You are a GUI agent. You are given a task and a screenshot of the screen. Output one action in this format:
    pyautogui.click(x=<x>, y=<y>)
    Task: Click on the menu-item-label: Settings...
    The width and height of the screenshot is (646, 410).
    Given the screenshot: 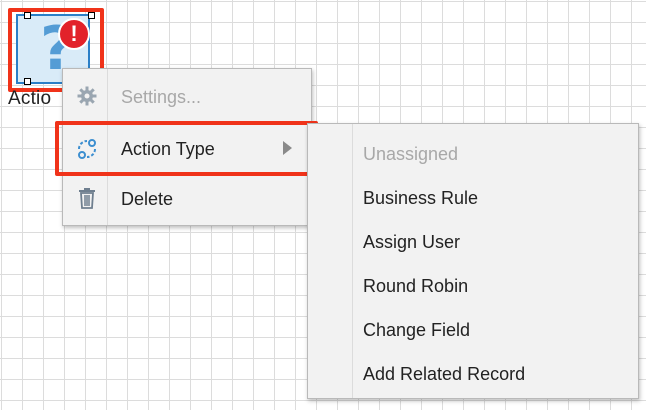 What is the action you would take?
    pyautogui.click(x=161, y=97)
    